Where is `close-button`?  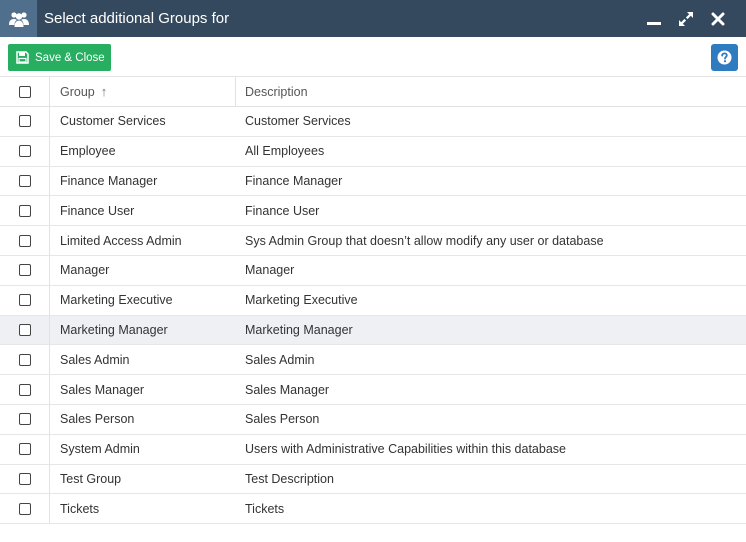 close-button is located at coordinates (718, 18).